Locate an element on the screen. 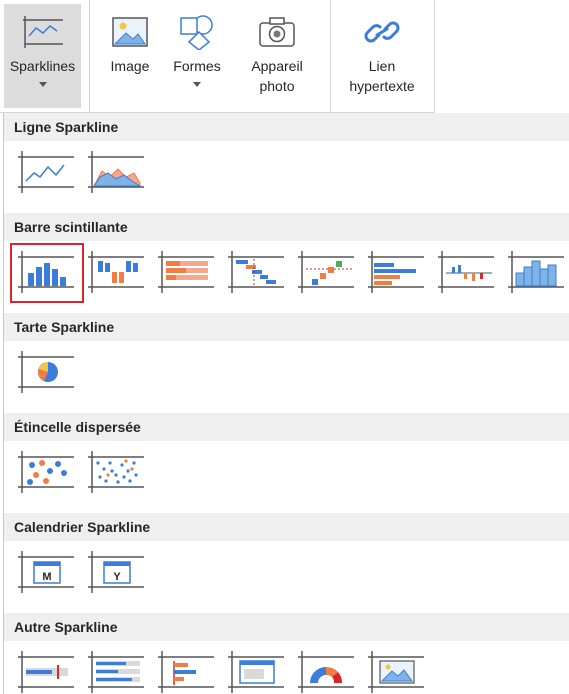 The width and height of the screenshot is (569, 694). column-sparkline-icon is located at coordinates (46, 272).